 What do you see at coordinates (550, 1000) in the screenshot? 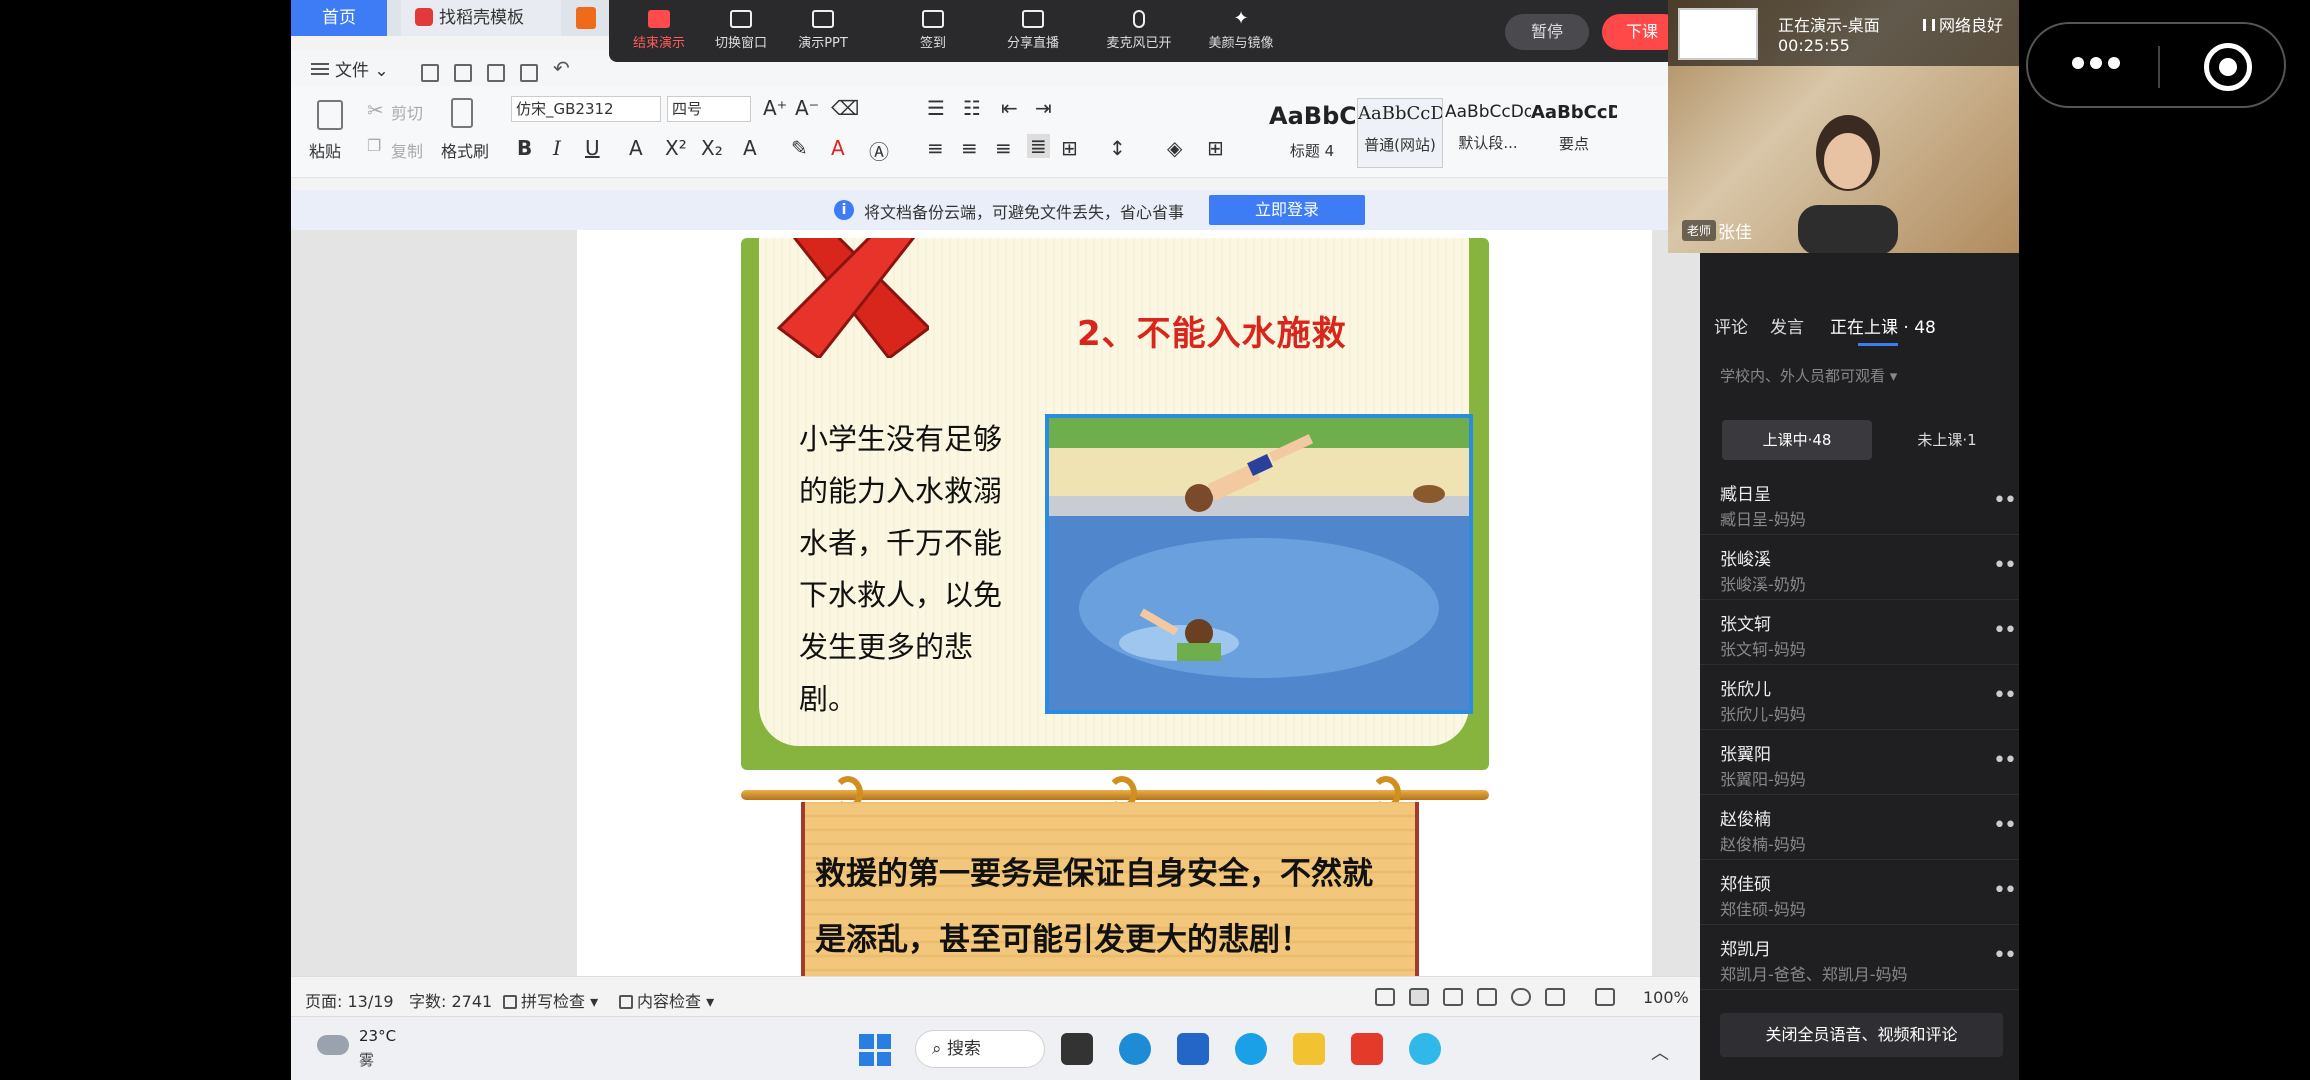
I see `spell-check-button: 拼写检查 ▾` at bounding box center [550, 1000].